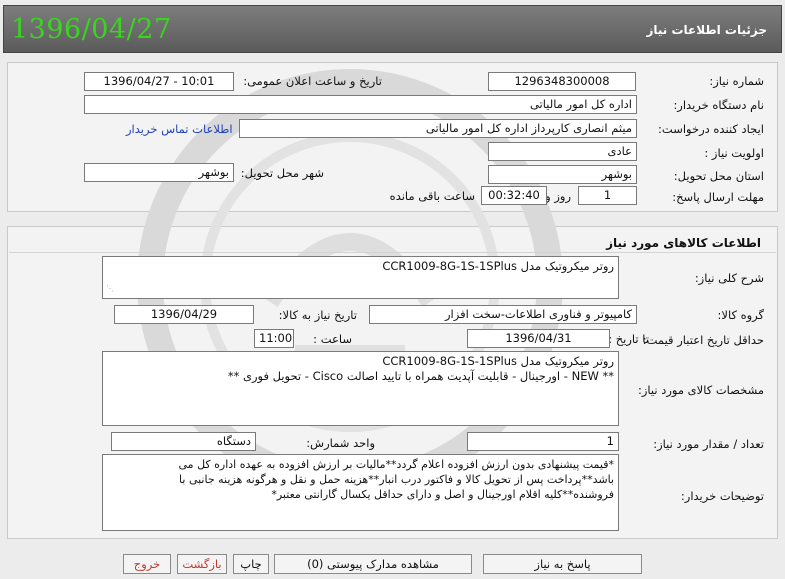 Image resolution: width=785 pixels, height=579 pixels. Describe the element at coordinates (708, 444) in the screenshot. I see `qty-label: تعداد / مقدار مورد نیاز:` at that location.